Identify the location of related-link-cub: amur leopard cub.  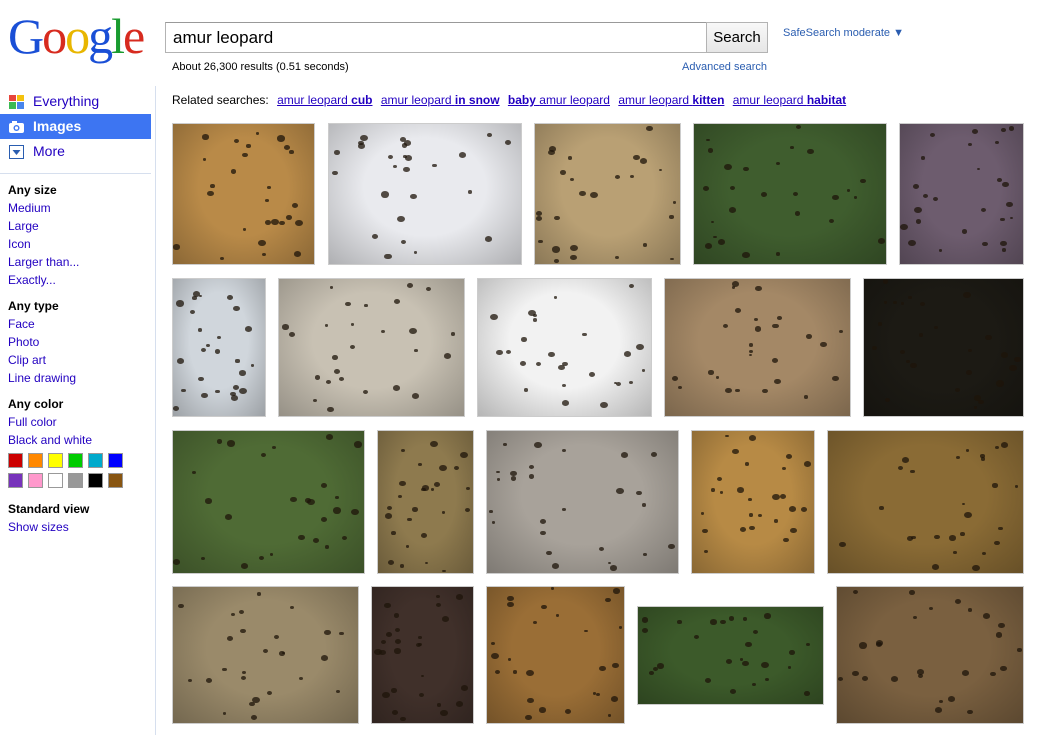
(324, 100).